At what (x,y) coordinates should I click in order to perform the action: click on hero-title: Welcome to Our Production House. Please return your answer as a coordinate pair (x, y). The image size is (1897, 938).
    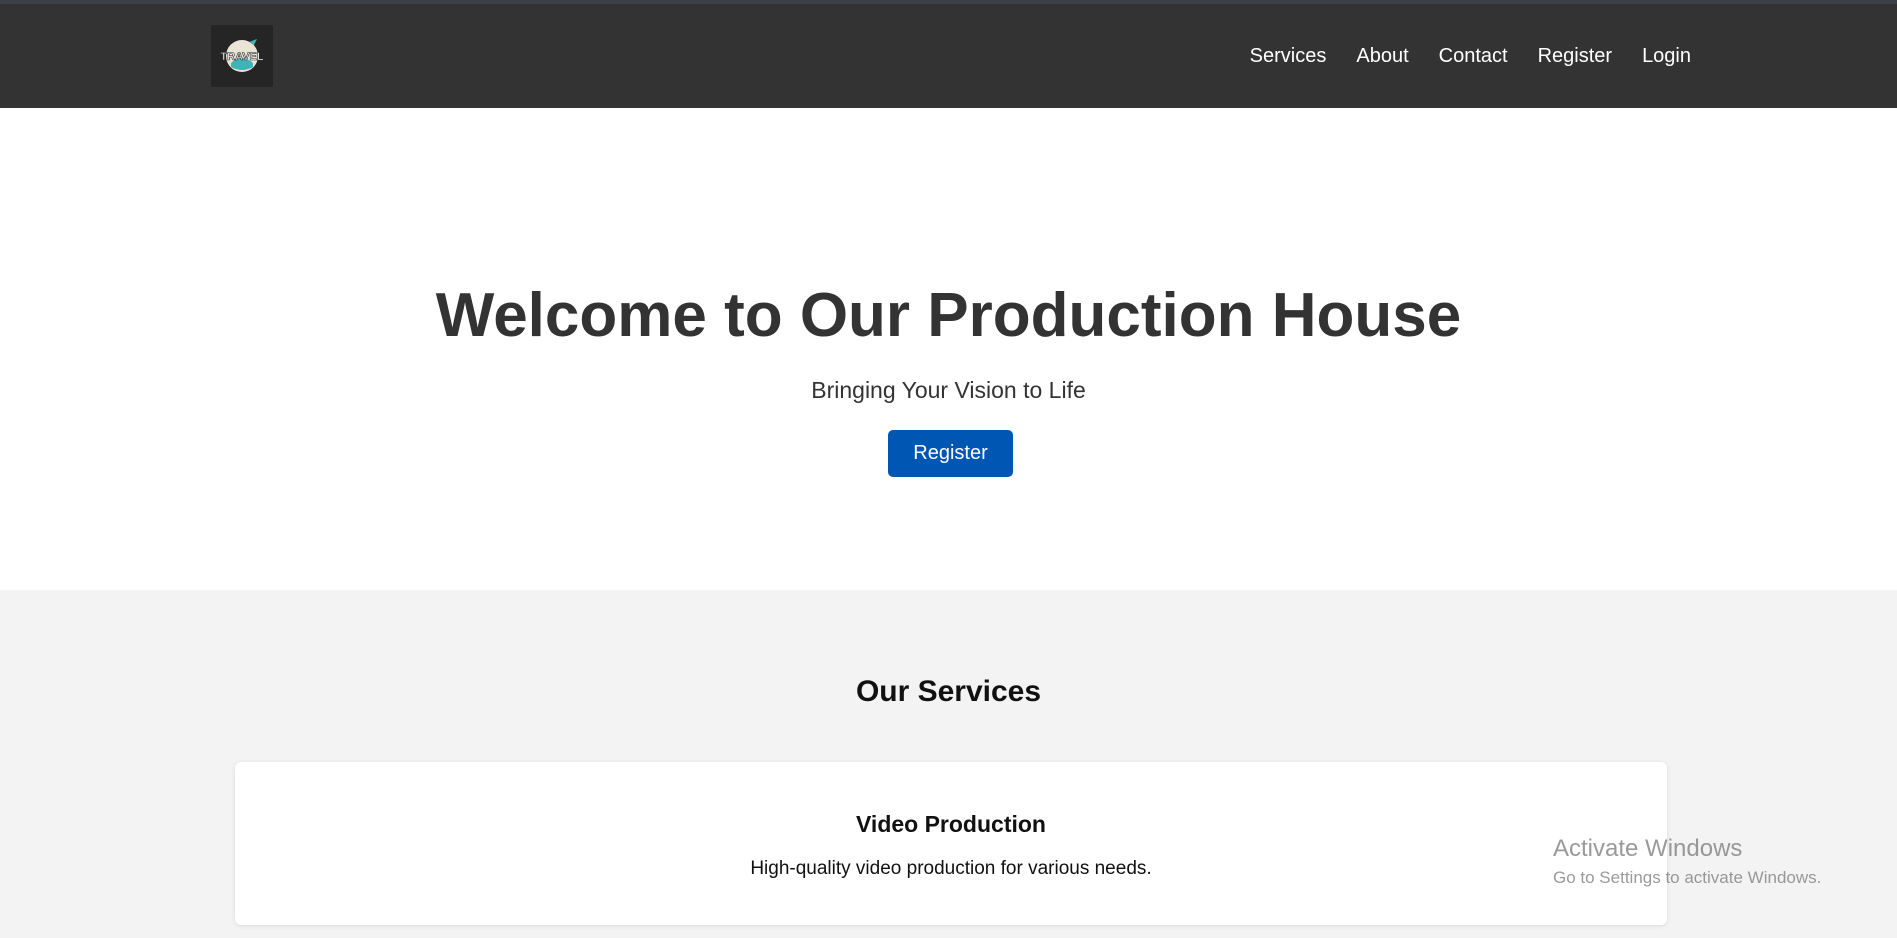
    Looking at the image, I should click on (948, 315).